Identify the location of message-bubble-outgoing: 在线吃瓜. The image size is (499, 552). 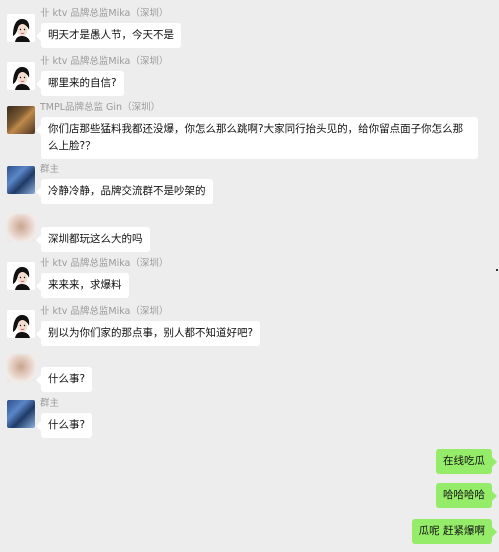
(466, 461).